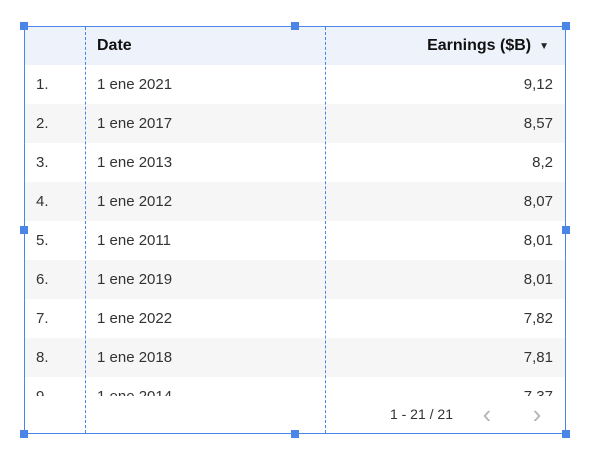  Describe the element at coordinates (135, 318) in the screenshot. I see `row-date: 1 ene 2022` at that location.